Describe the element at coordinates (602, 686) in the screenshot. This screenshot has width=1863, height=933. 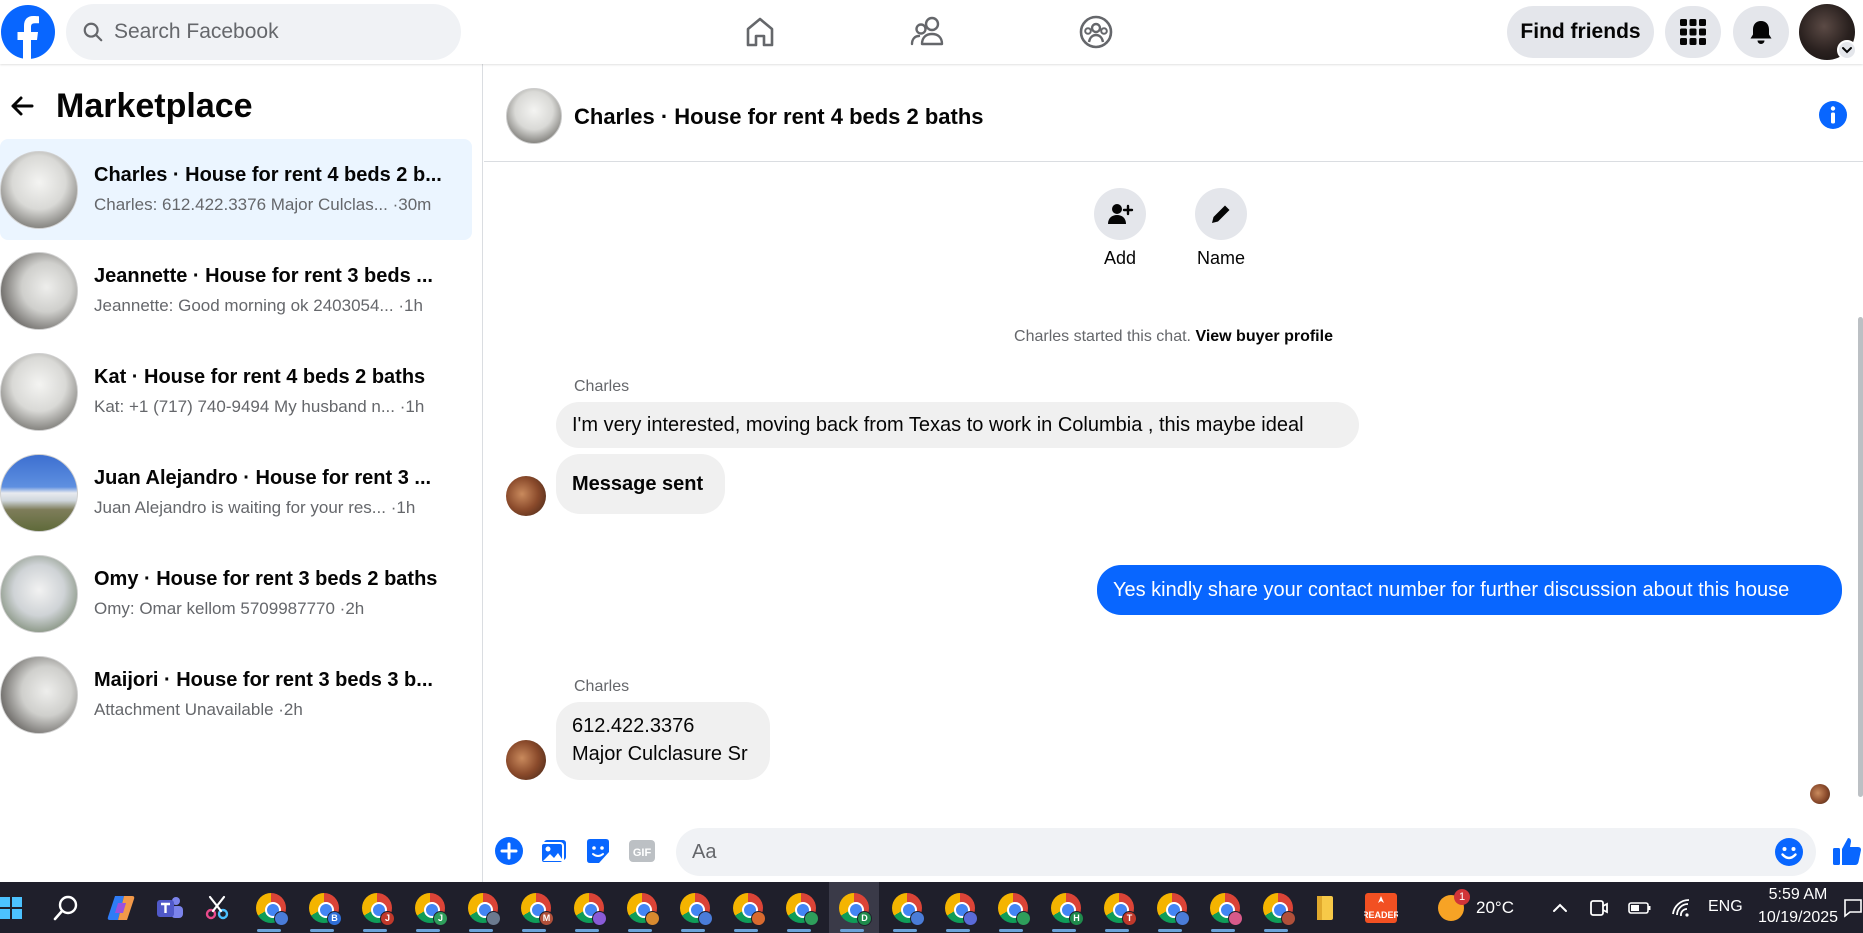
I see `sender-name: Charles` at that location.